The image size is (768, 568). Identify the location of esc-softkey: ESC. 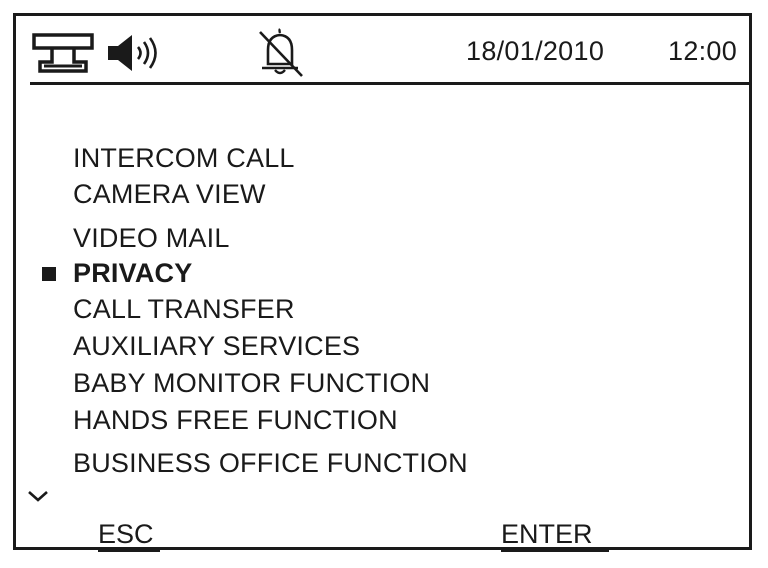
(129, 535).